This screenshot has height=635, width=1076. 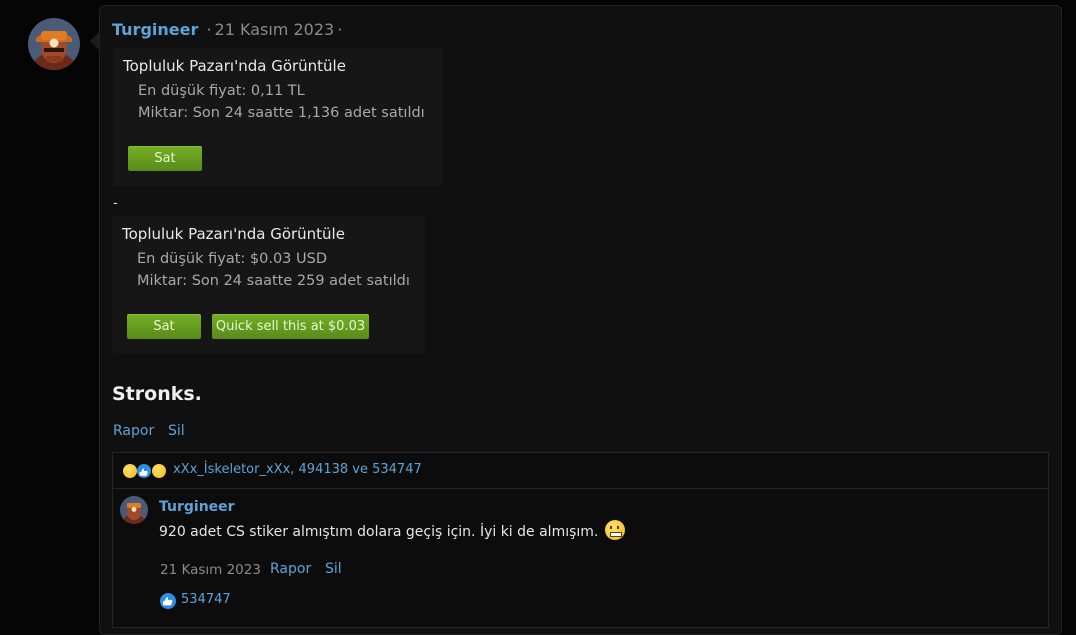 I want to click on reply-delete-link: Sil, so click(x=333, y=569).